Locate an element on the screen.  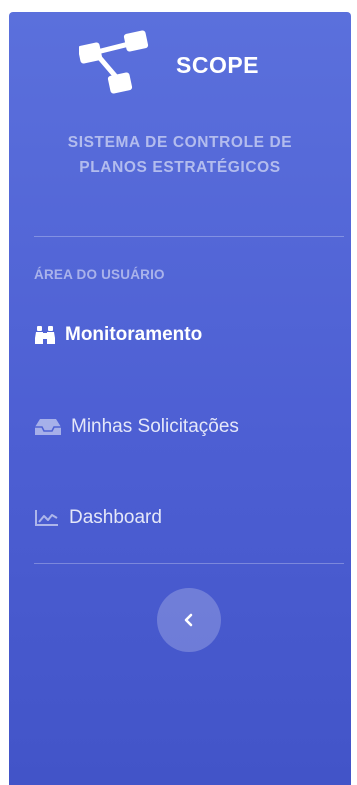
subtitle-line-2: PLANOS ESTRATÉGICOS is located at coordinates (180, 167).